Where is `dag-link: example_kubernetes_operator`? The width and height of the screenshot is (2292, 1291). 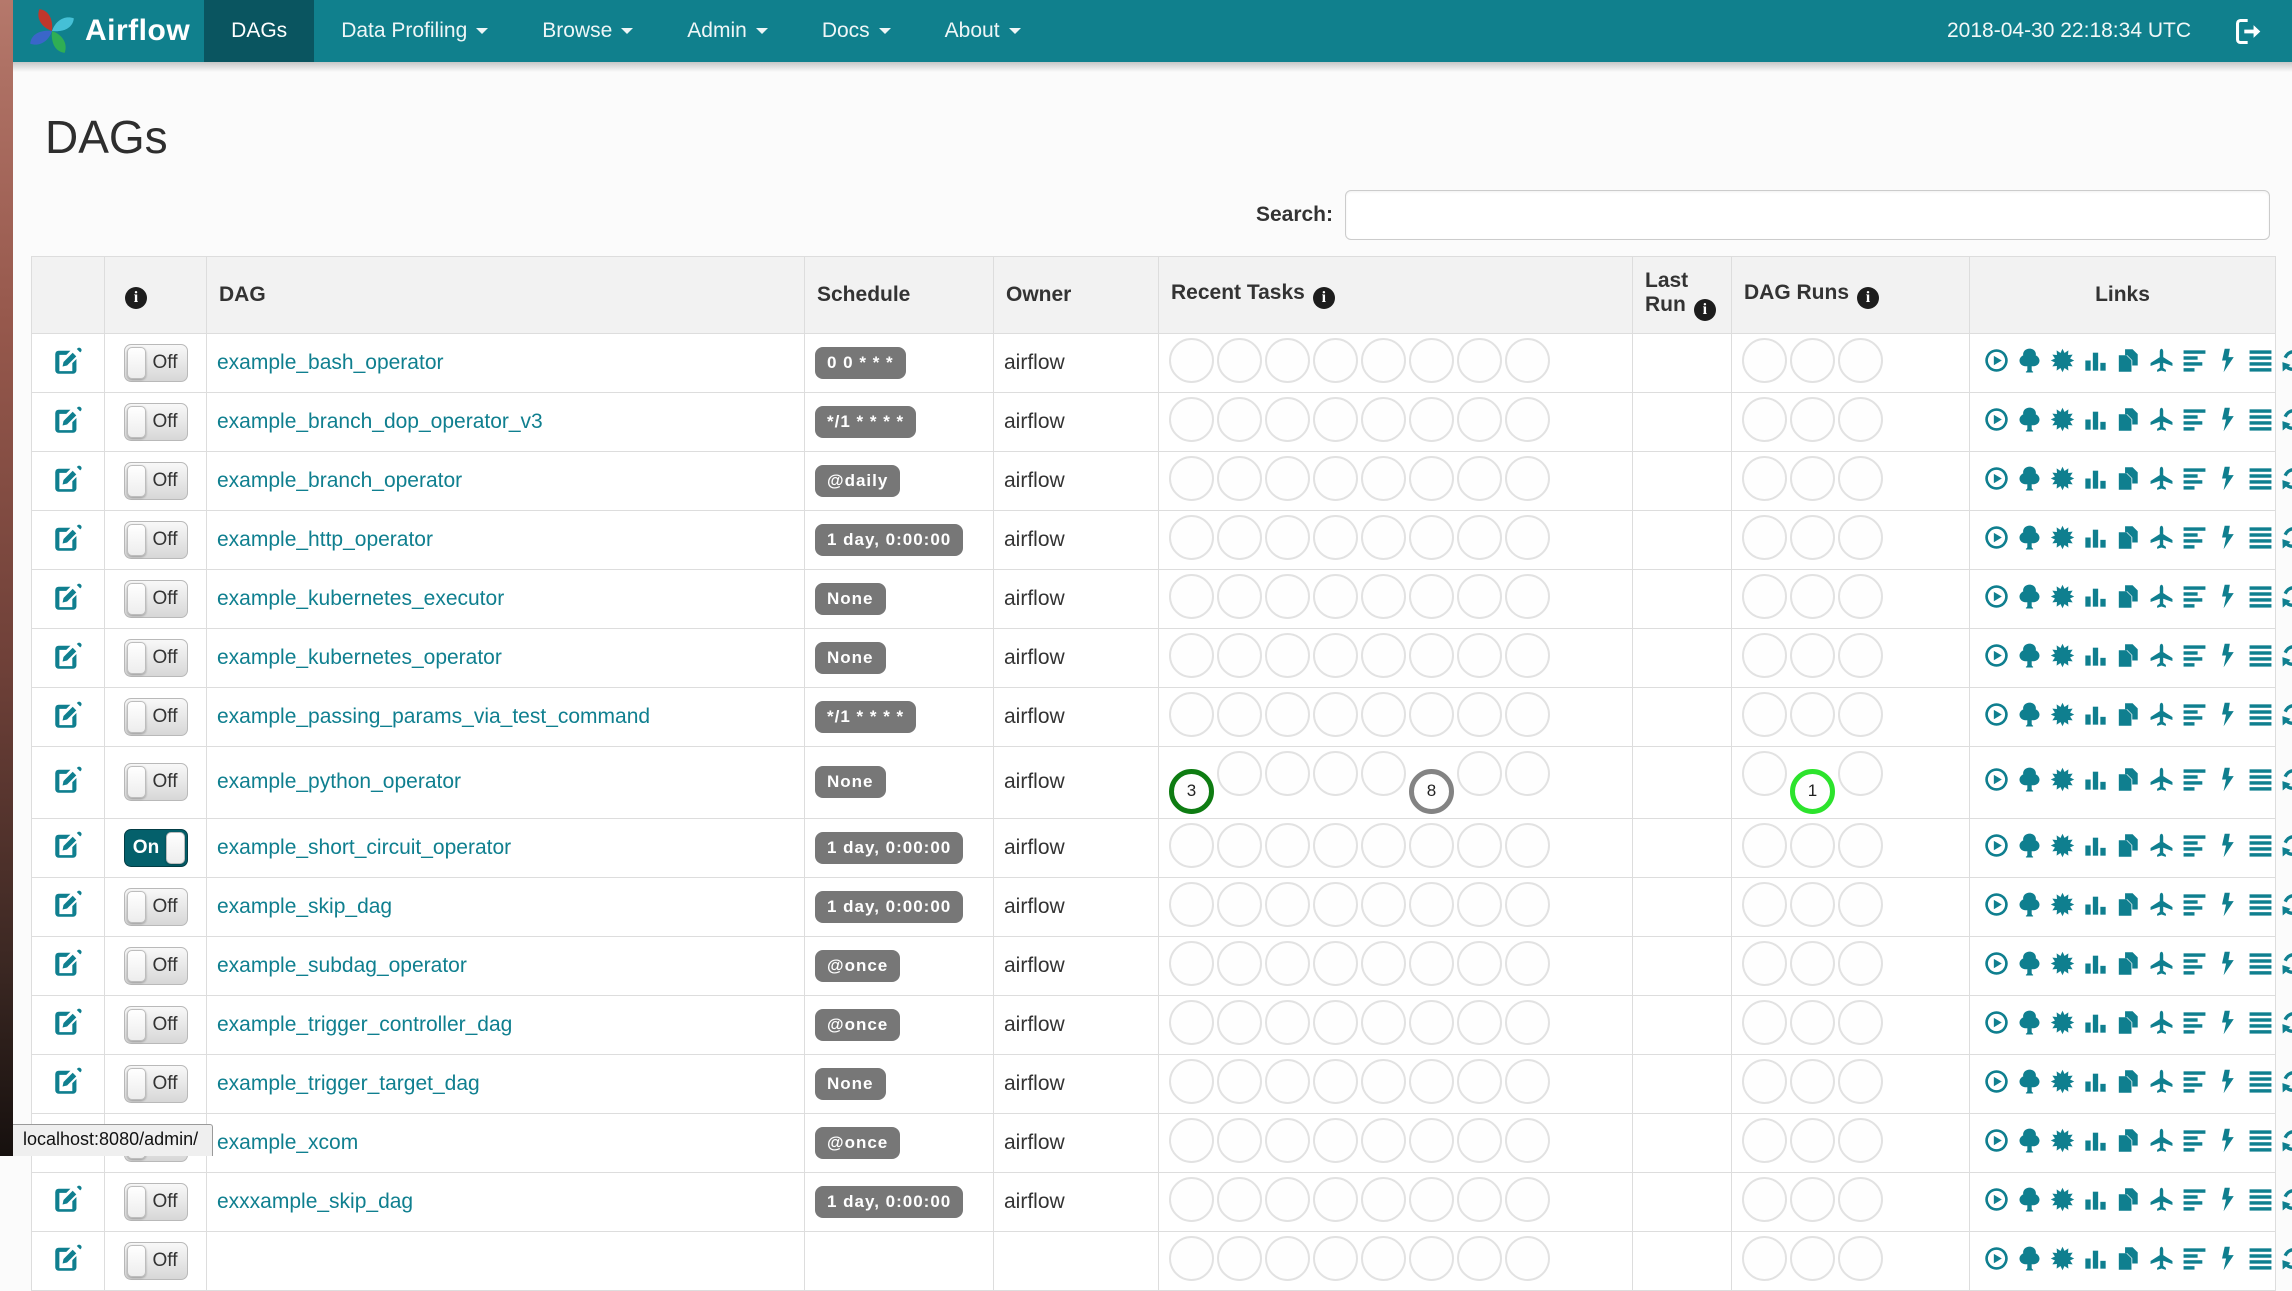 dag-link: example_kubernetes_operator is located at coordinates (359, 657).